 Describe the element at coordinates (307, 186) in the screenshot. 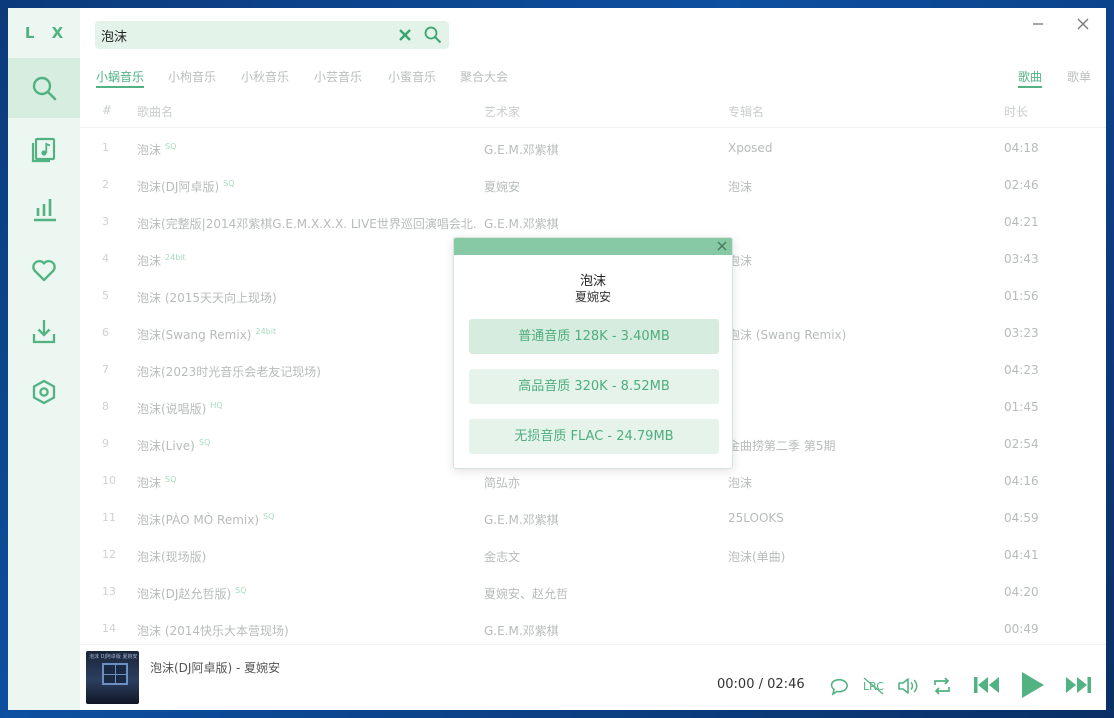

I see `row-name: 泡沫(DJ阿卓版) SQ` at that location.